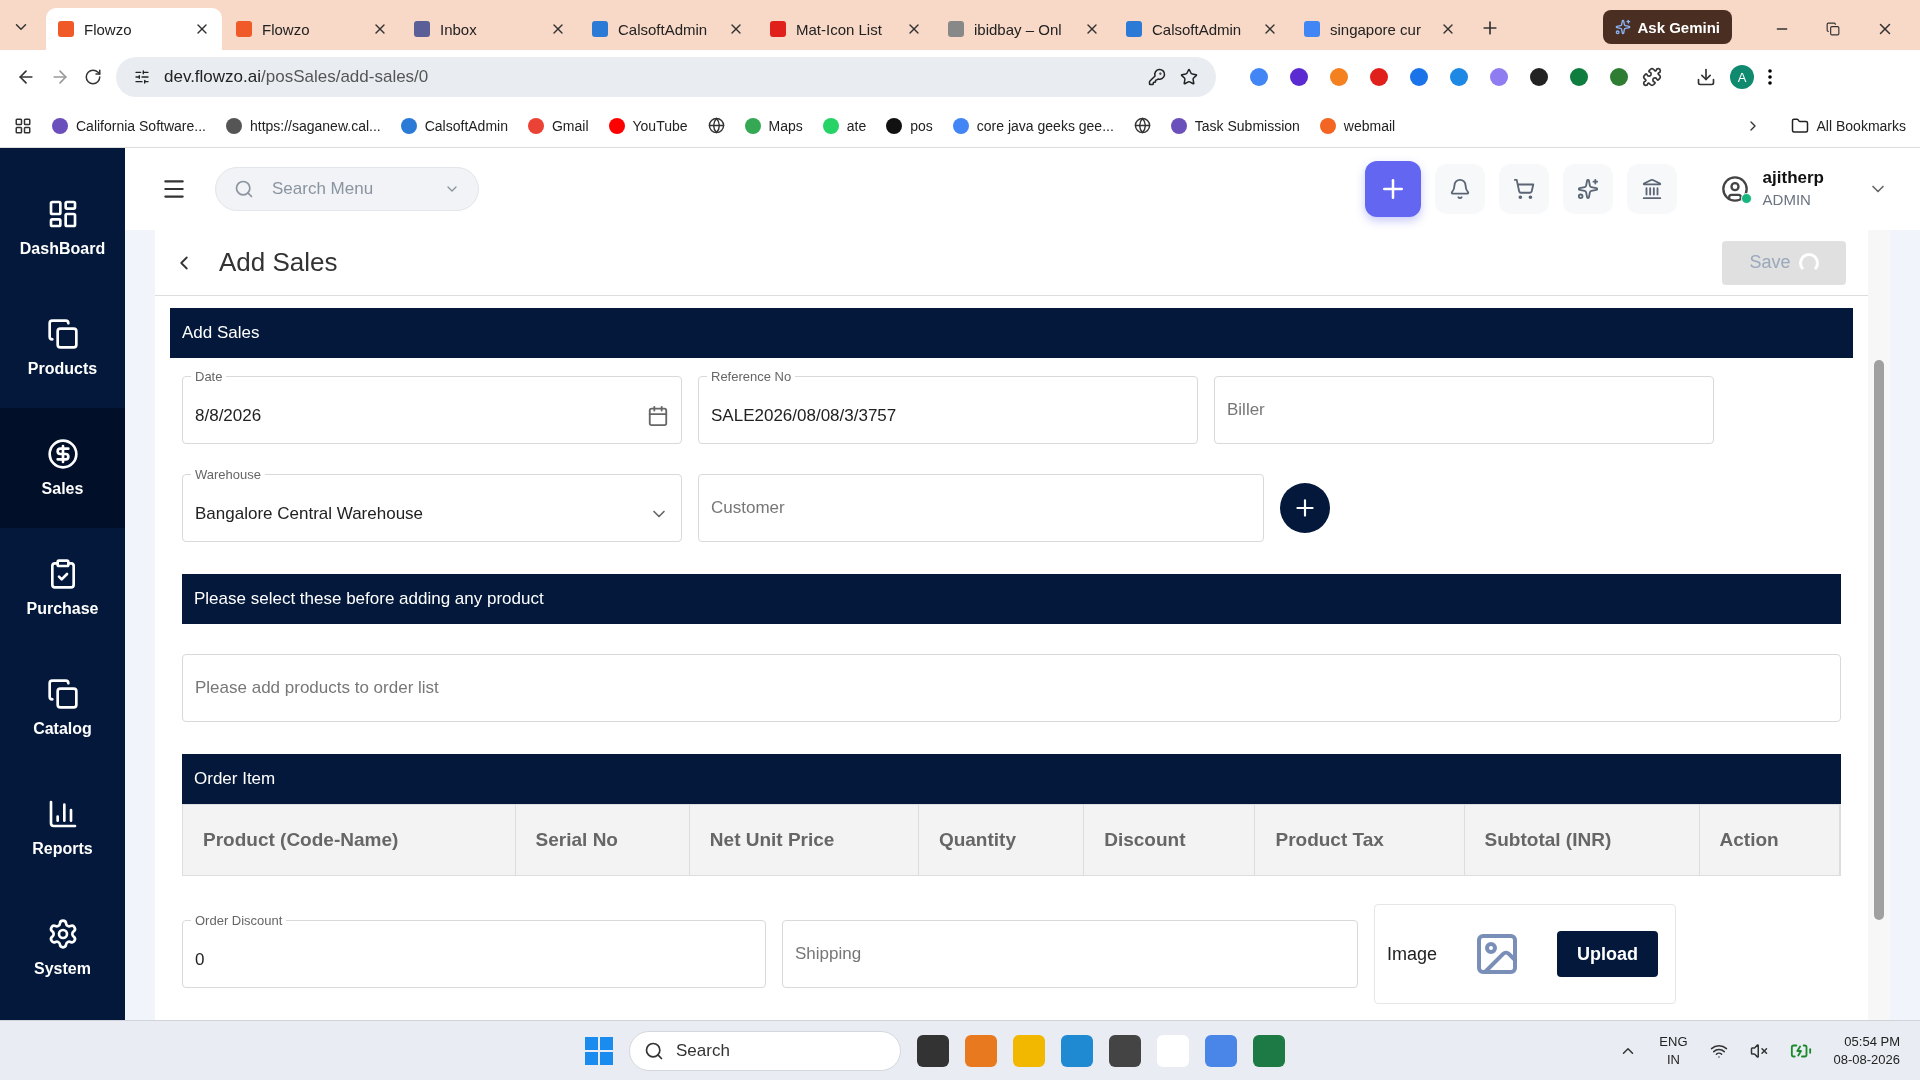 The image size is (1920, 1080). I want to click on add-button, so click(1392, 189).